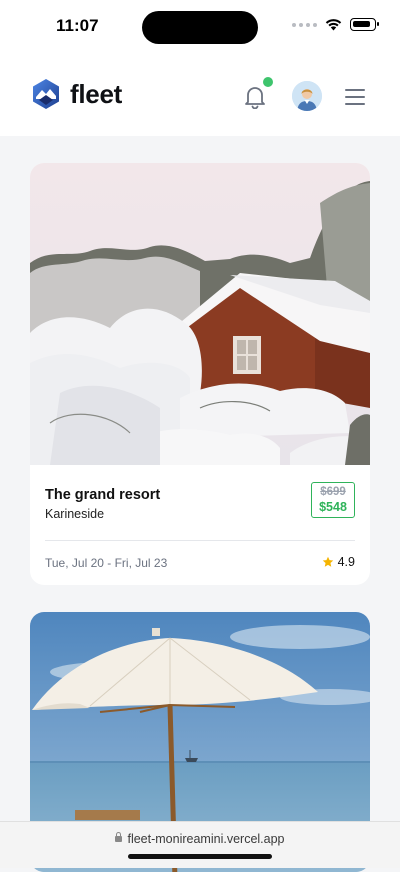 The image size is (400, 872). I want to click on lock-icon, so click(119, 837).